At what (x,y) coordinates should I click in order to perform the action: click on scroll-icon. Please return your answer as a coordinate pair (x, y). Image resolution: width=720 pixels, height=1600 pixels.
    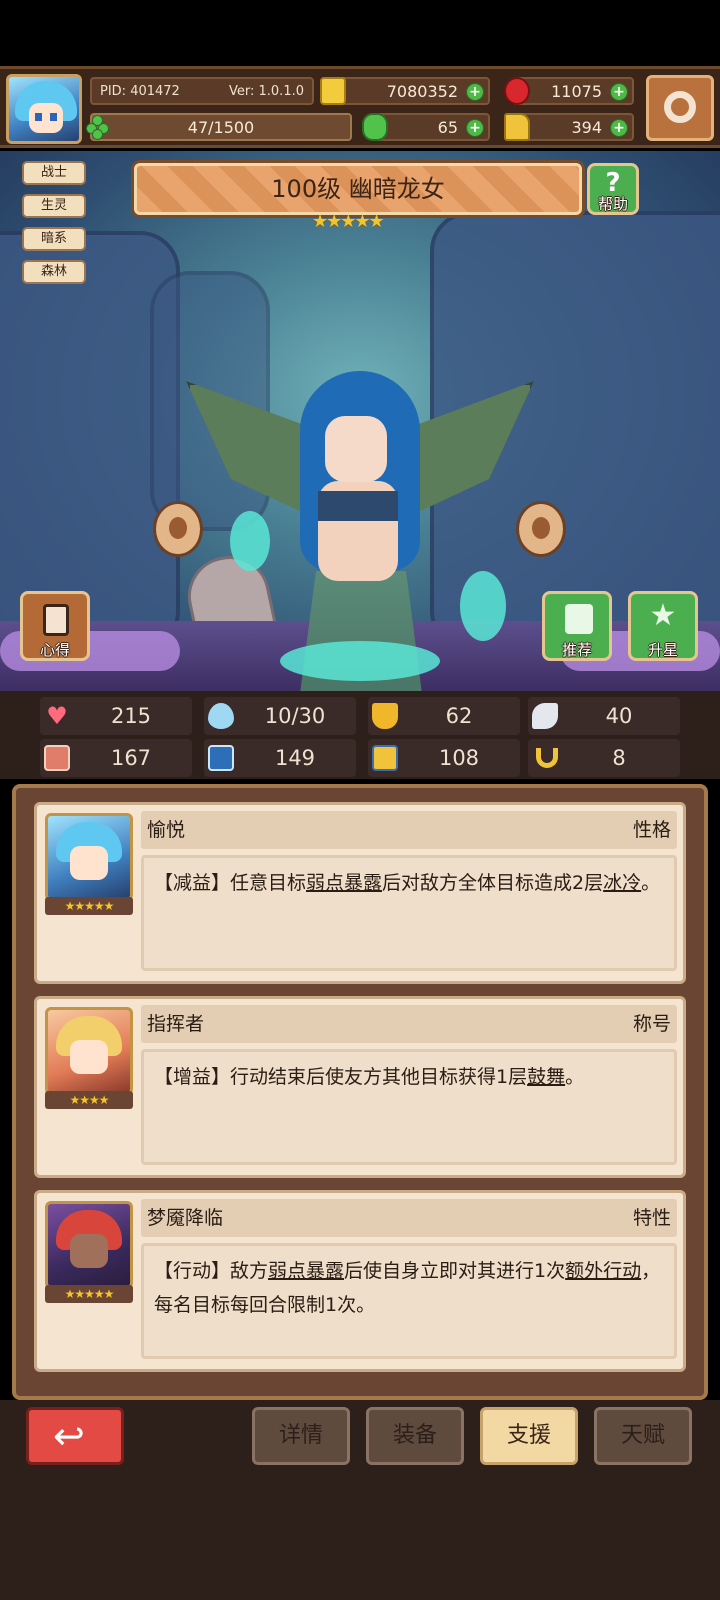
    Looking at the image, I should click on (56, 620).